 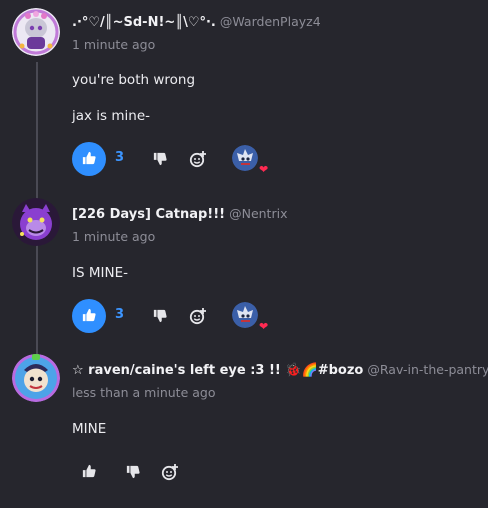 I want to click on author-handle: @Rav-in-the-pantry, so click(x=427, y=369).